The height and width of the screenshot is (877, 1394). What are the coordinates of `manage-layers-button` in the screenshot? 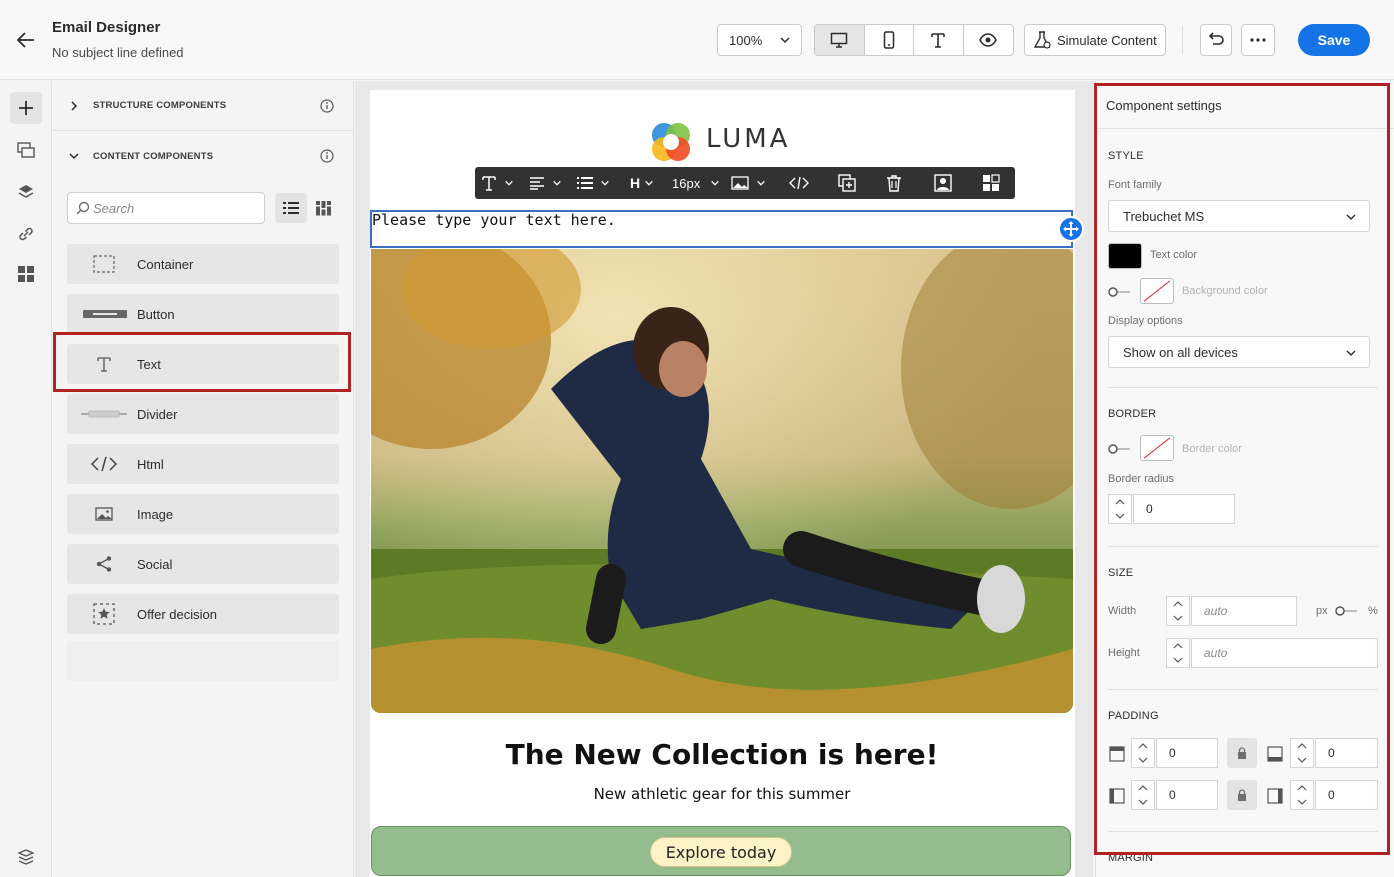 It's located at (26, 857).